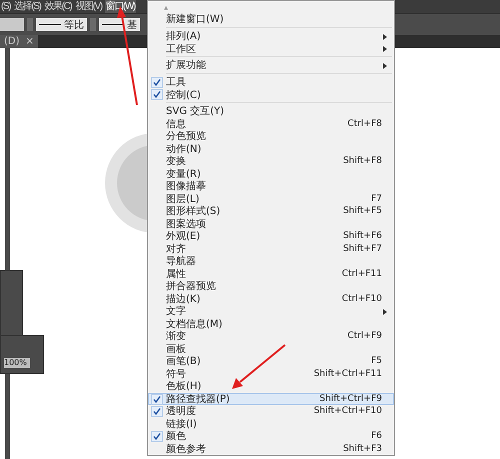 This screenshot has width=500, height=459. Describe the element at coordinates (271, 336) in the screenshot. I see `menu-item: 渐变 Ctrl+F9` at that location.